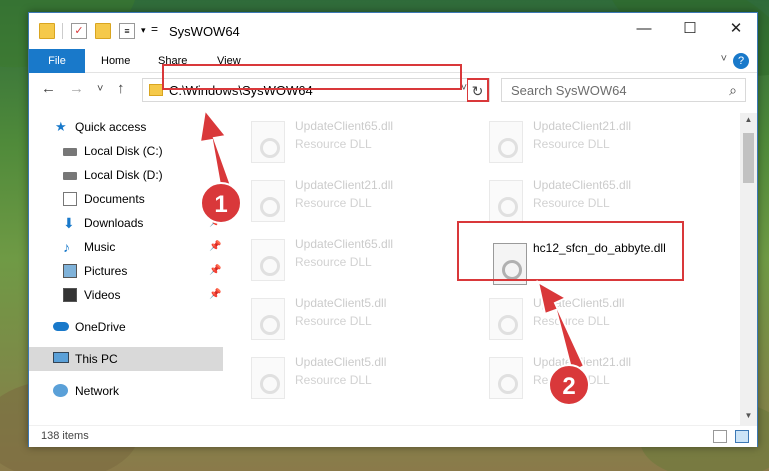 The width and height of the screenshot is (769, 471). Describe the element at coordinates (478, 90) in the screenshot. I see `refresh-button: ↻` at that location.